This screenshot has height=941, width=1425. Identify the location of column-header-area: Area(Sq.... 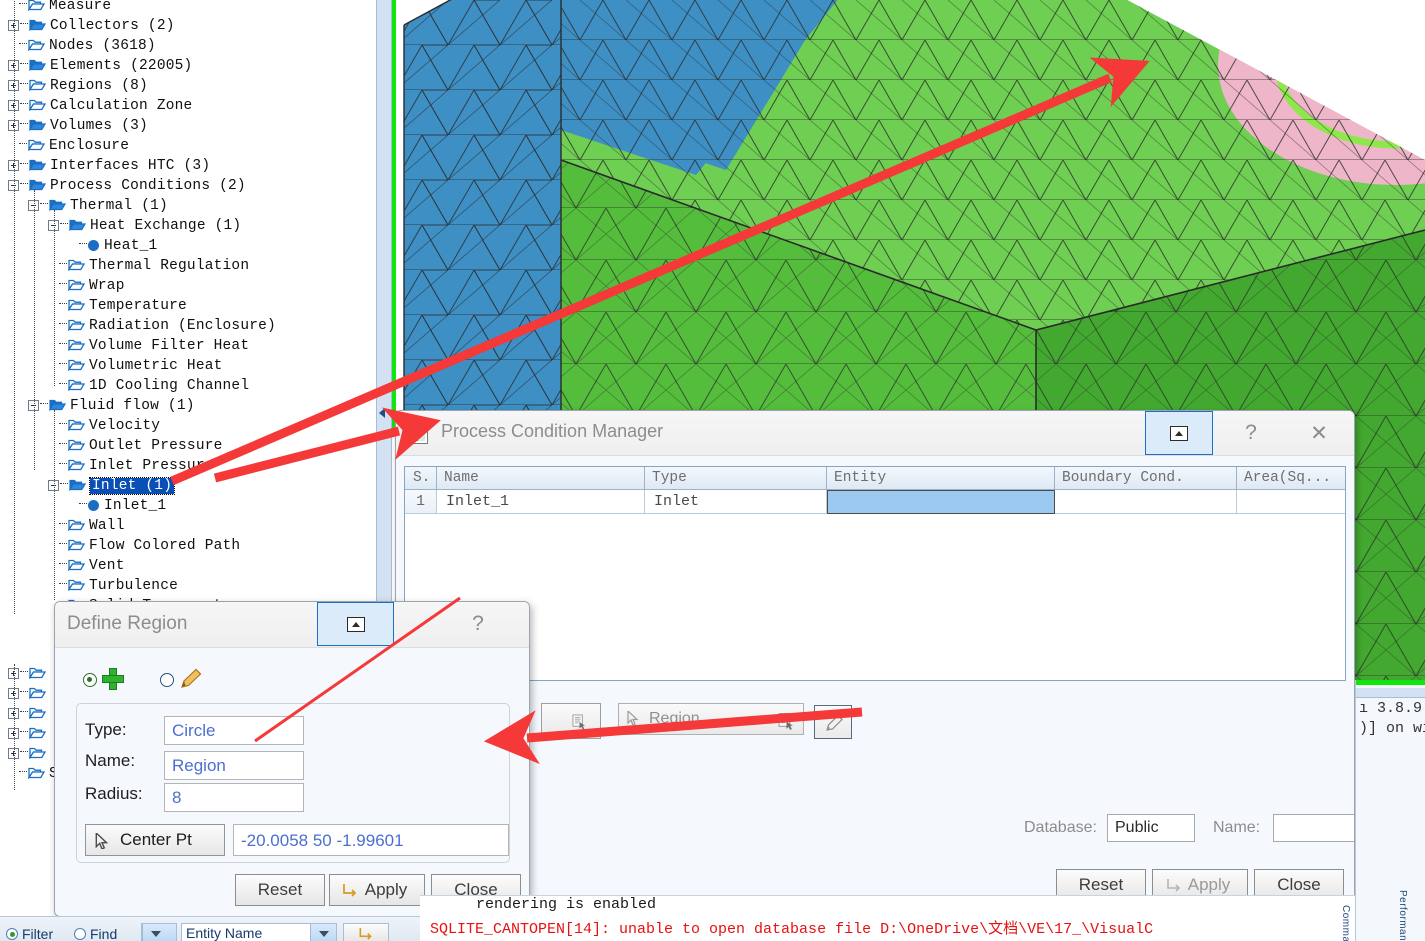
(1291, 478).